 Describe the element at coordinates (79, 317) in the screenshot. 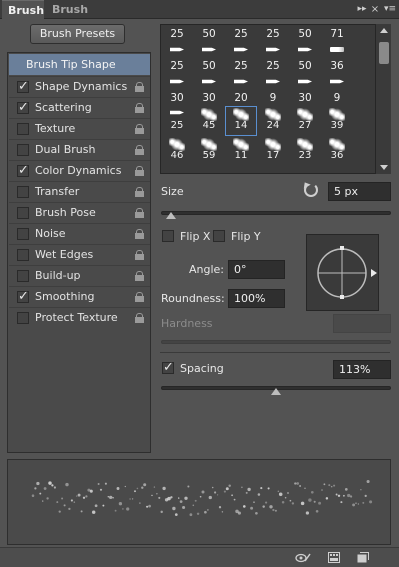

I see `option-protect-texture: Protect Texture` at that location.